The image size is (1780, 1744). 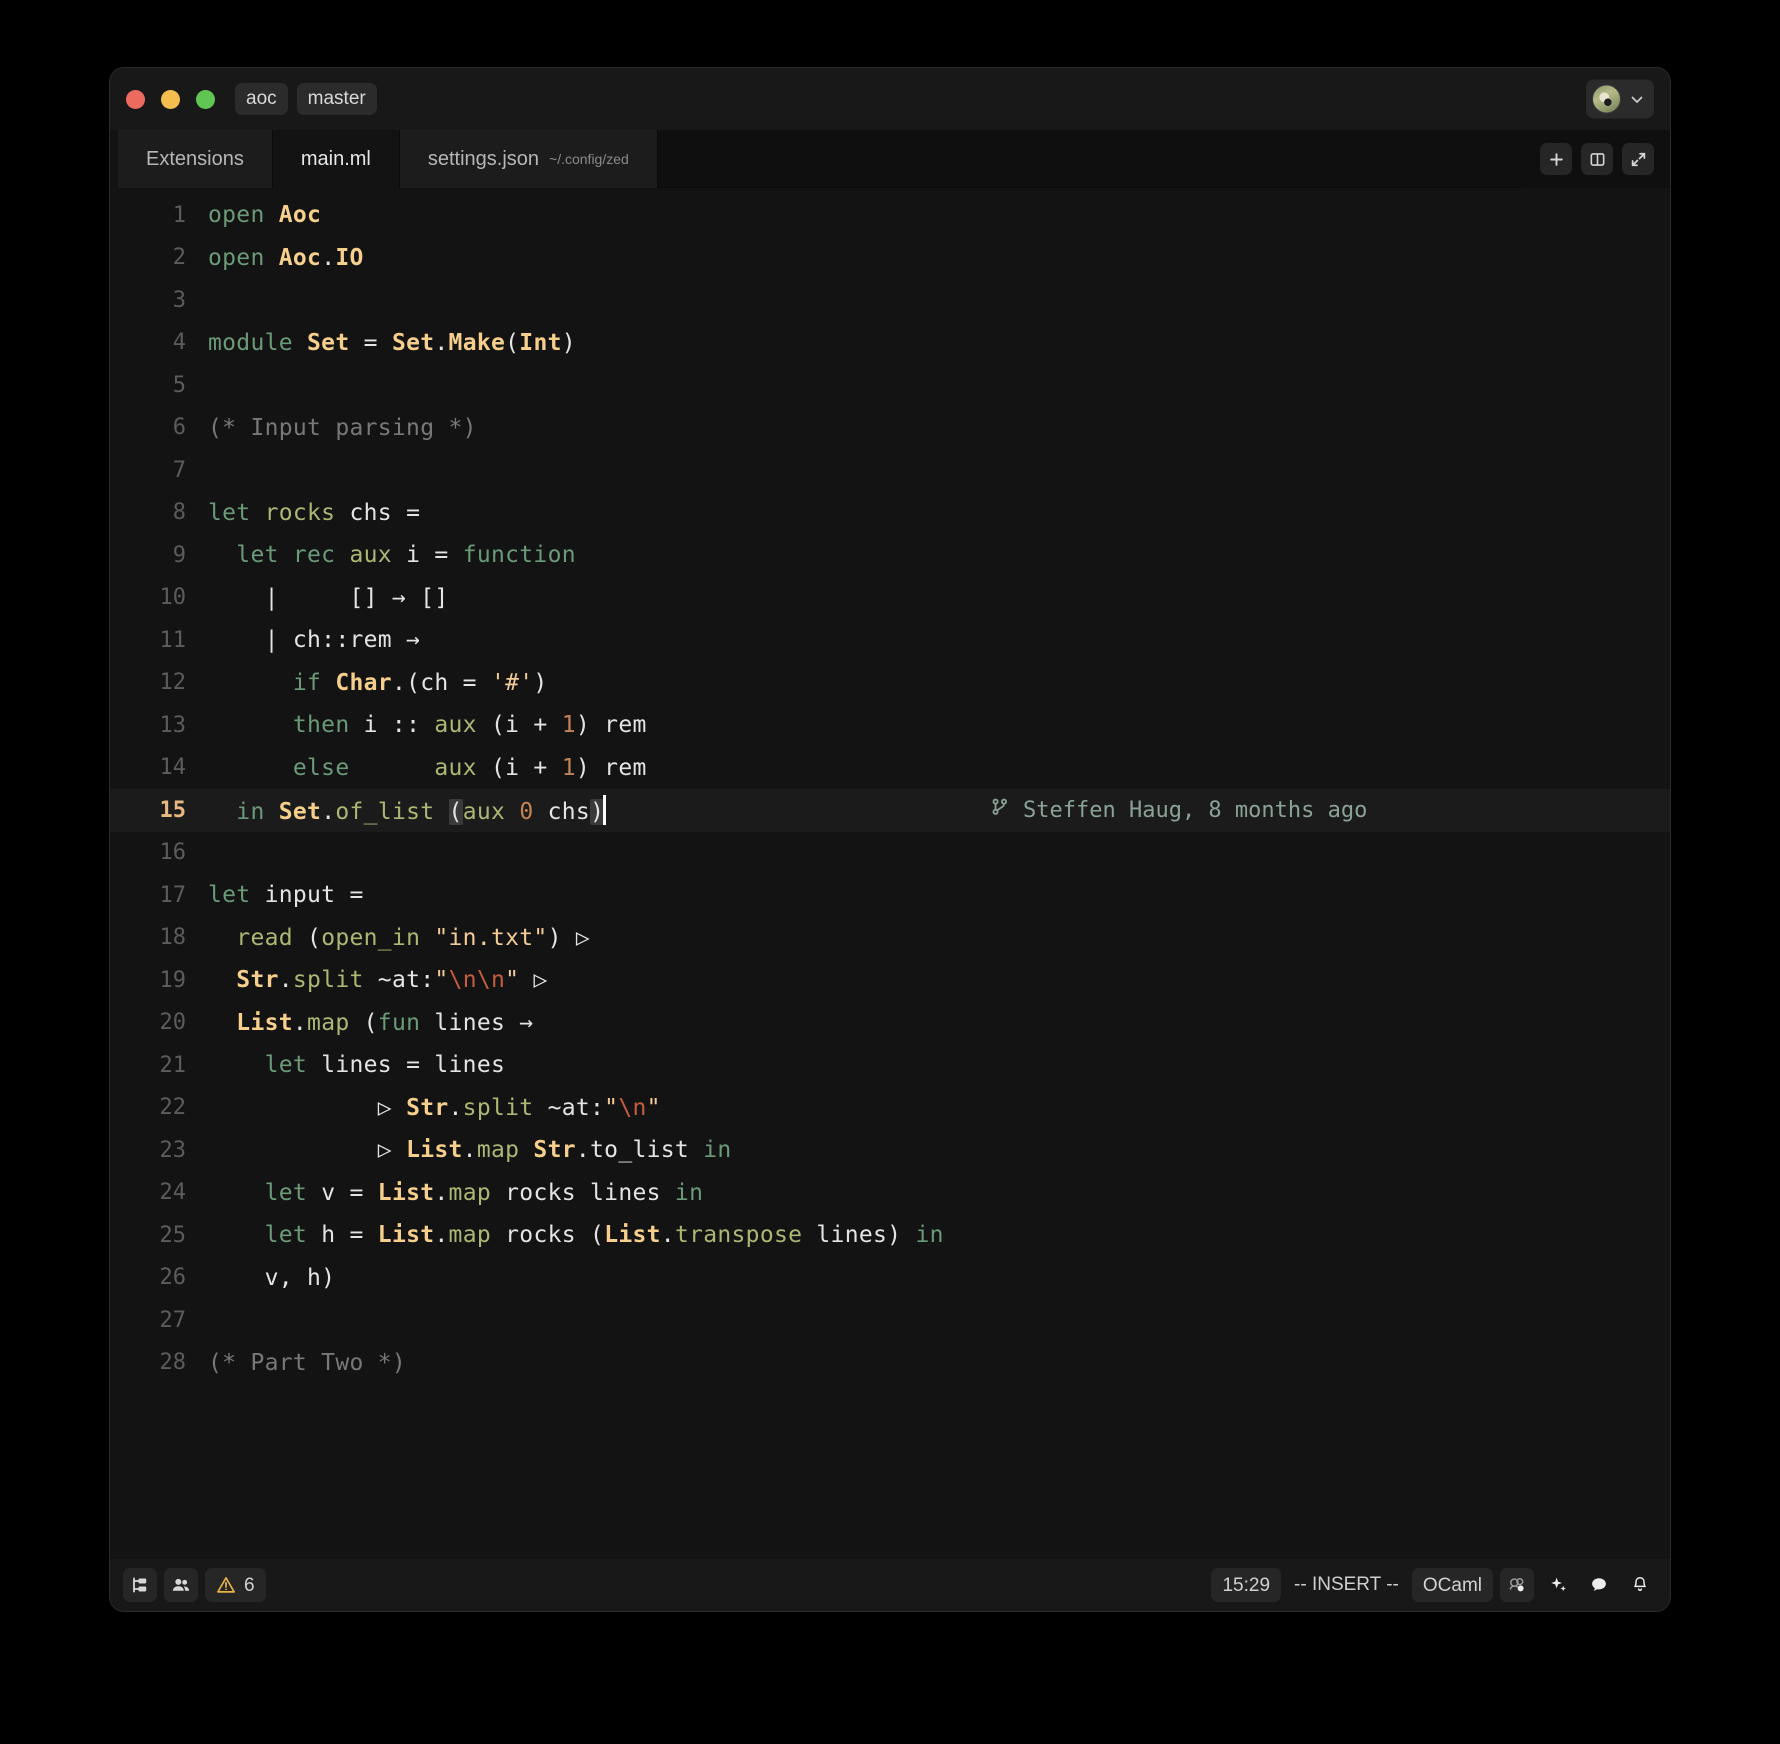 What do you see at coordinates (890, 1023) in the screenshot?
I see `code-line: 20 List.map (fun lines →` at bounding box center [890, 1023].